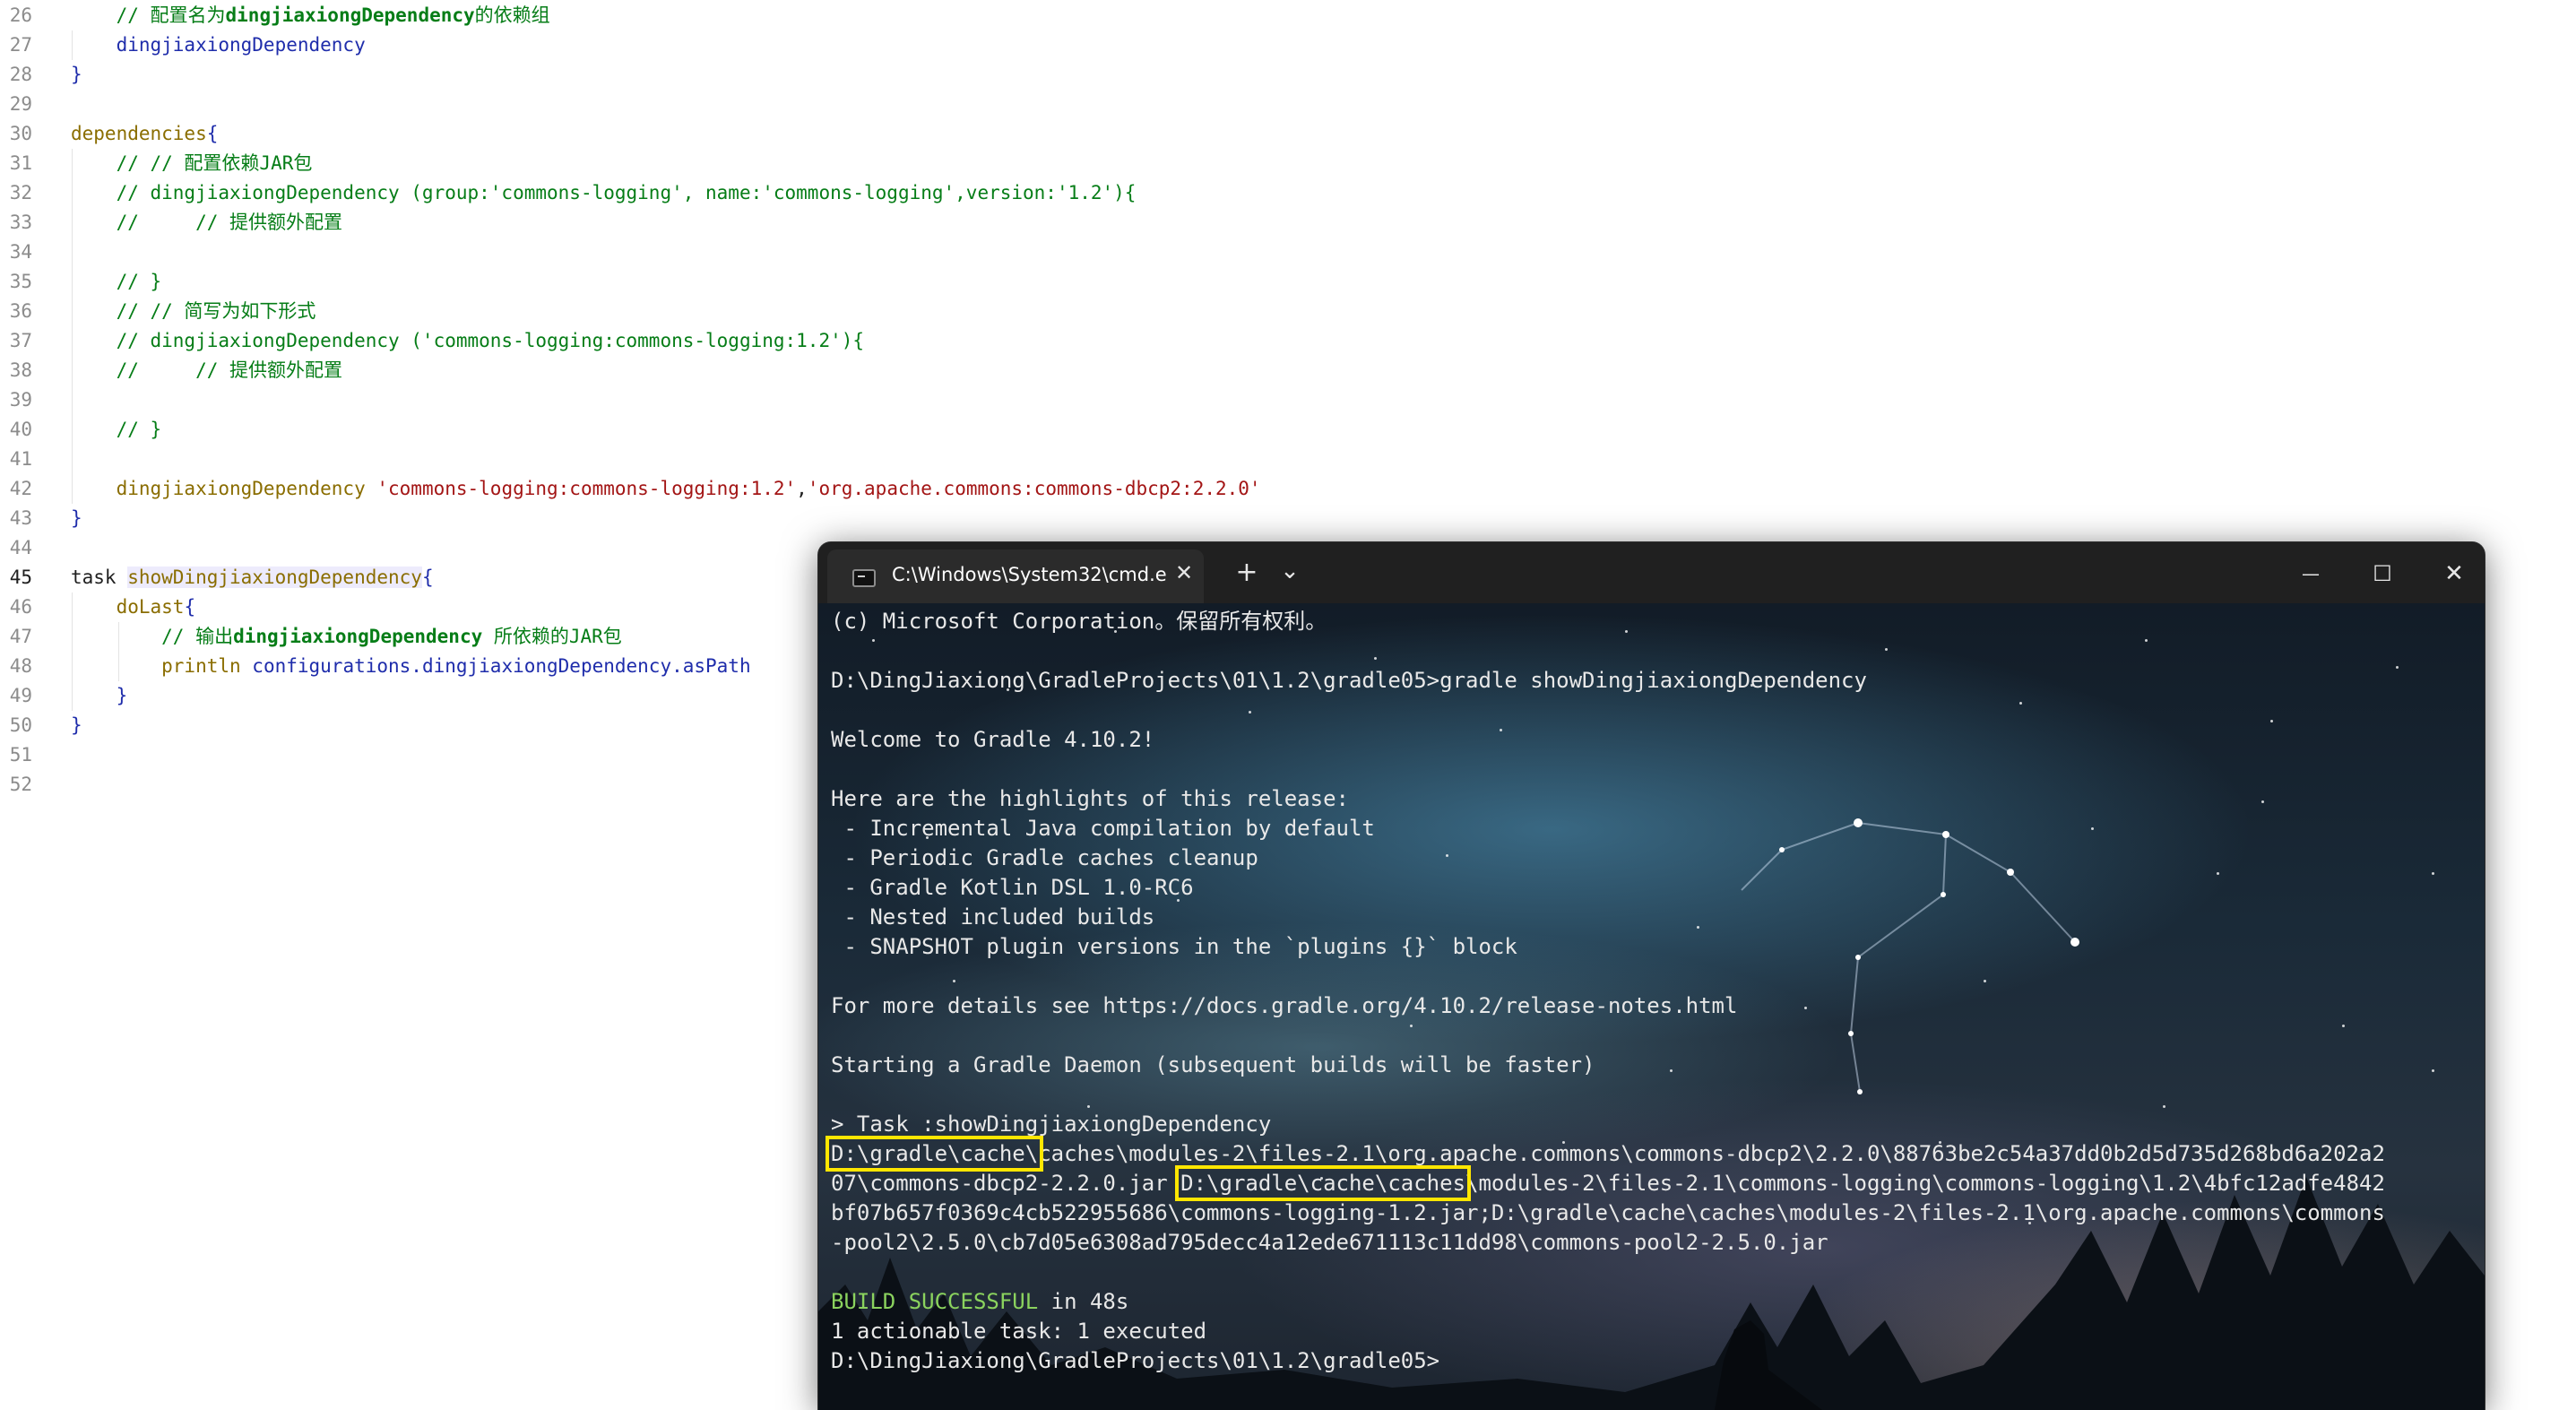 This screenshot has width=2576, height=1410. Describe the element at coordinates (1288, 400) in the screenshot. I see `code-line: 39` at that location.